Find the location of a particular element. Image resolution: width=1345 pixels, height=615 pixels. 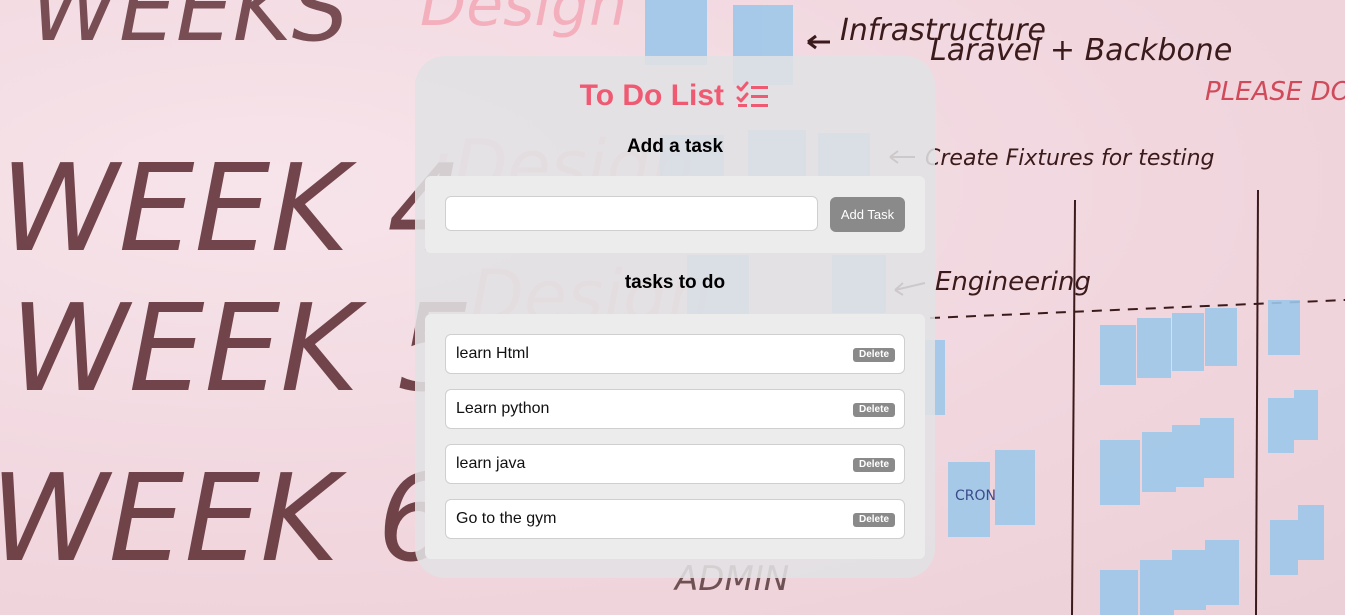

bg-week5: WEEK 5 is located at coordinates (241, 349).